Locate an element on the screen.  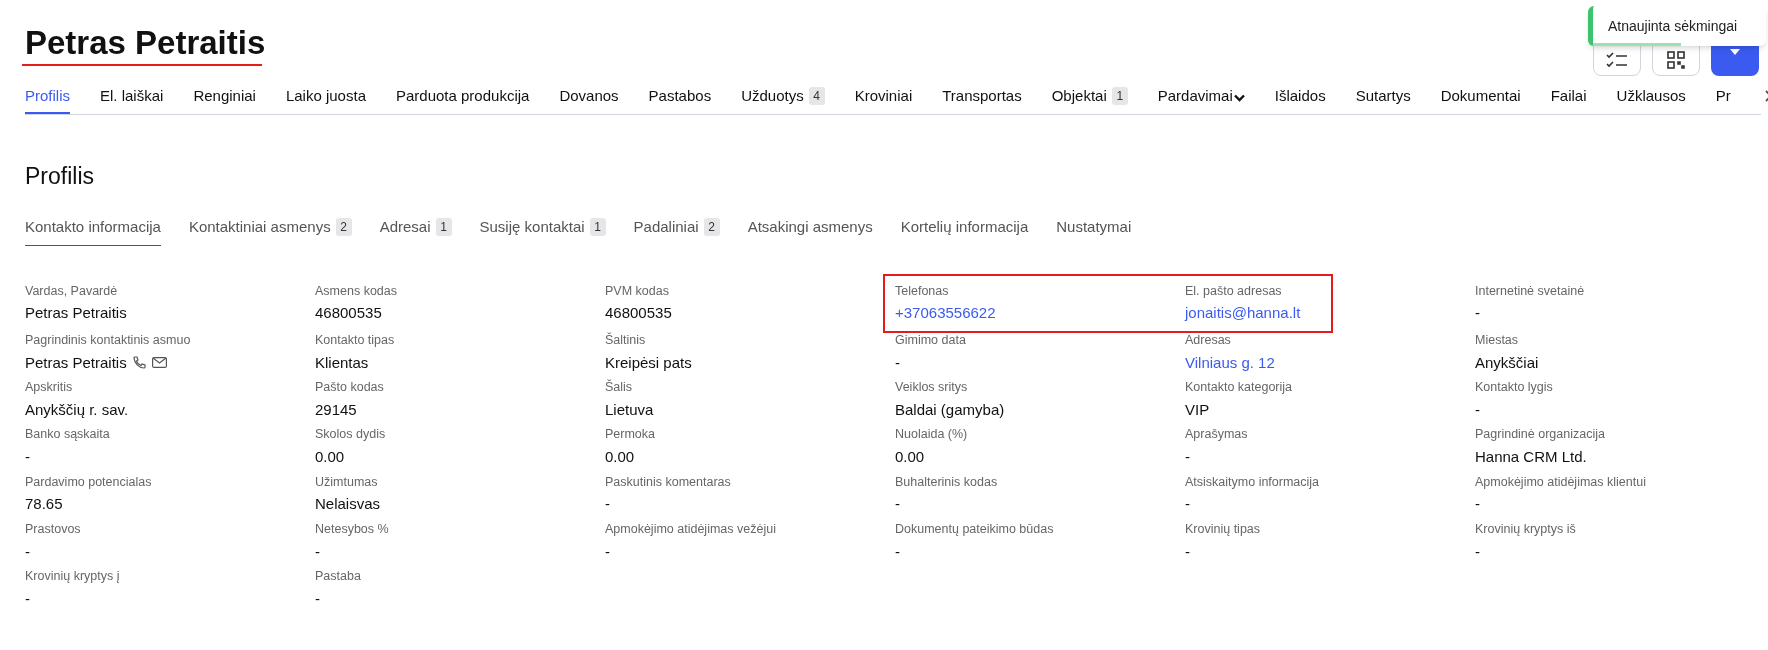
field-label: Krovinių tipas is located at coordinates (1223, 529).